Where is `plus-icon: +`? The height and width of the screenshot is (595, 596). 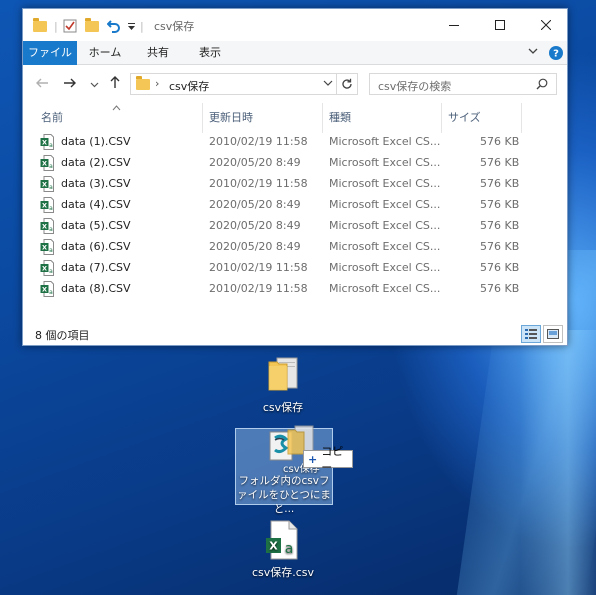 plus-icon: + is located at coordinates (313, 459).